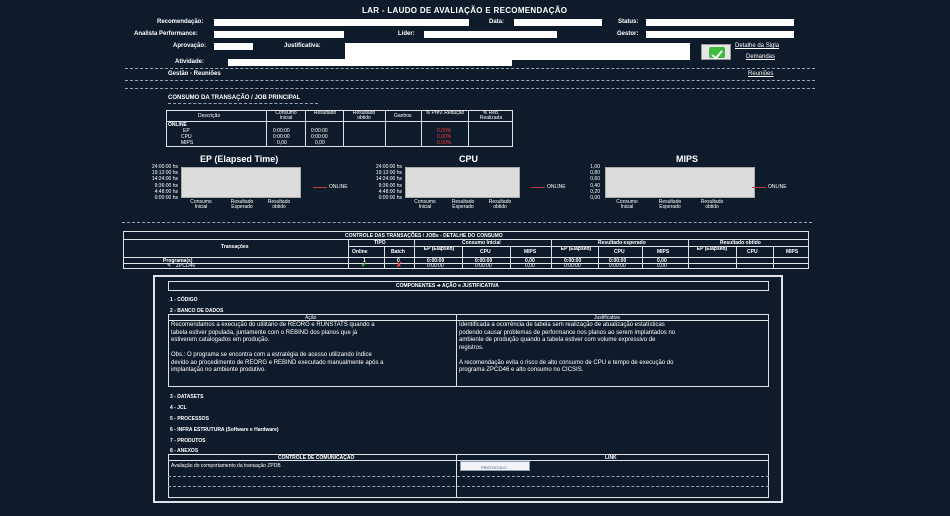 The height and width of the screenshot is (516, 950). What do you see at coordinates (234, 98) in the screenshot?
I see `consumo-section-title: CONSUMO DA TRANSAÇÃO / JOB PRINCIPAL` at bounding box center [234, 98].